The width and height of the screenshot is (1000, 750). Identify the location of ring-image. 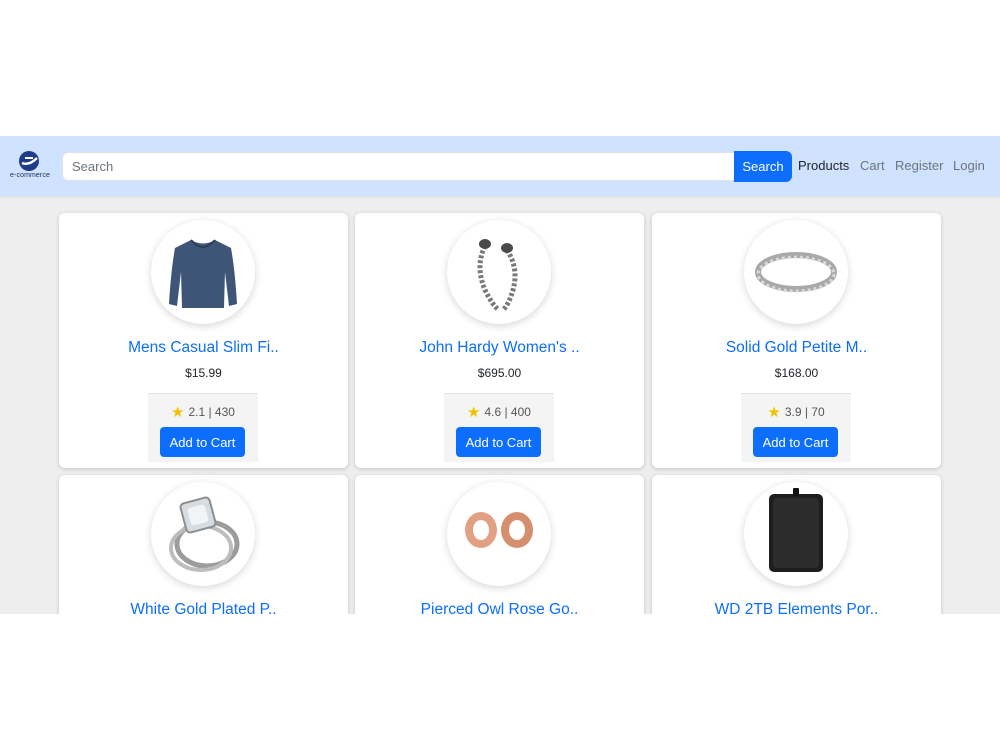
(796, 272).